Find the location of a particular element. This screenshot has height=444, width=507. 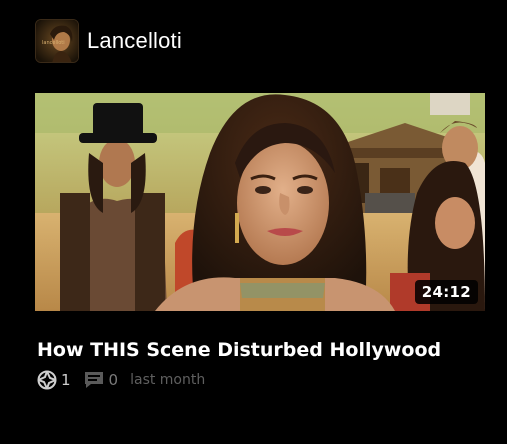

comments-stat: 0 is located at coordinates (101, 380).